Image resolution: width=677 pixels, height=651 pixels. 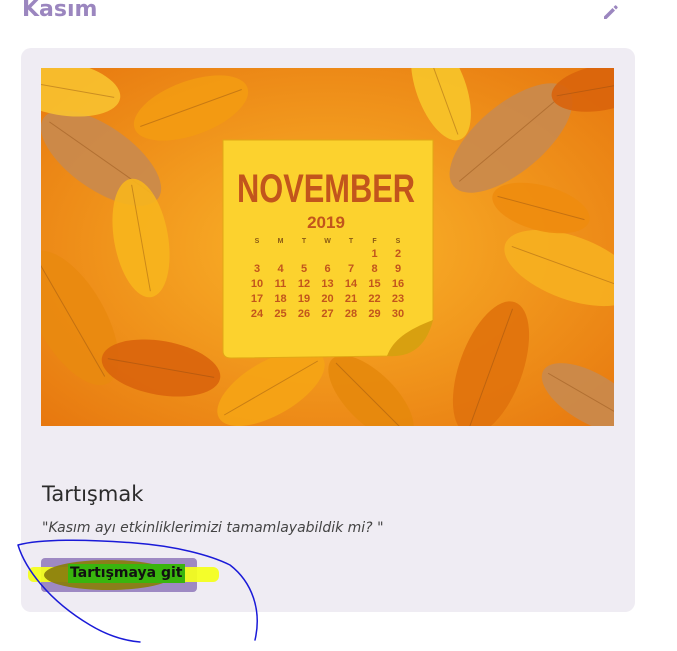 What do you see at coordinates (304, 284) in the screenshot?
I see `calendar-day: 12` at bounding box center [304, 284].